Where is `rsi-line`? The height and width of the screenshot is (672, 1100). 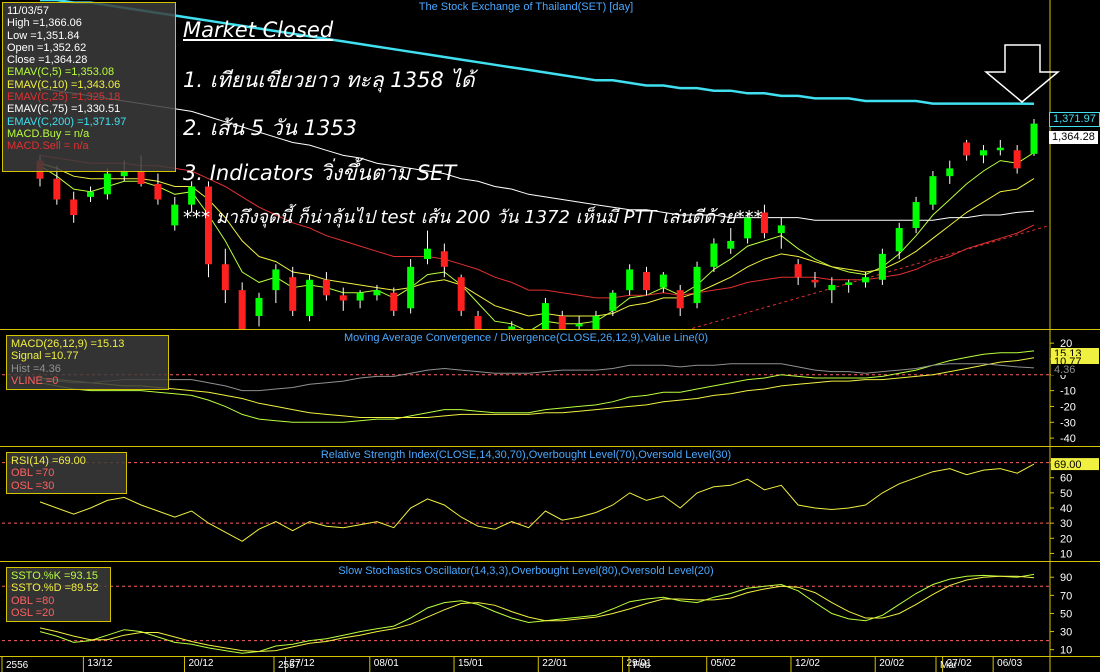
rsi-line is located at coordinates (537, 502).